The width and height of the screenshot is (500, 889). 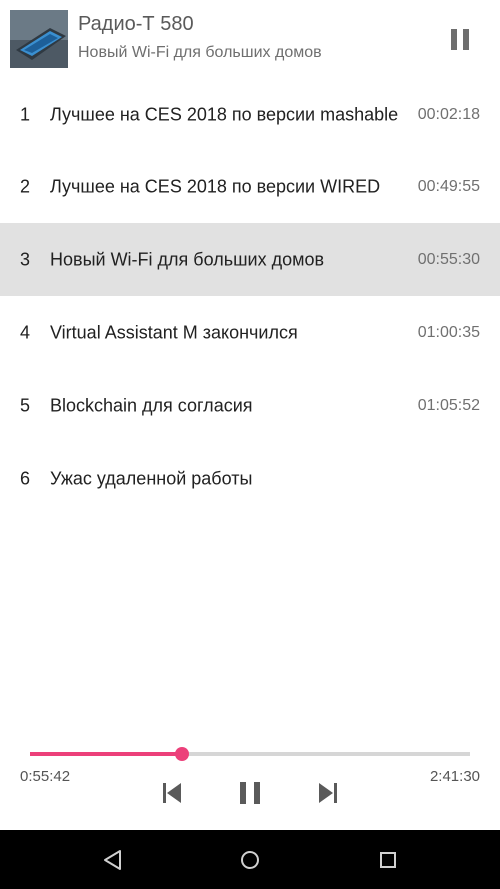 What do you see at coordinates (25, 186) in the screenshot?
I see `chapter-number: 2` at bounding box center [25, 186].